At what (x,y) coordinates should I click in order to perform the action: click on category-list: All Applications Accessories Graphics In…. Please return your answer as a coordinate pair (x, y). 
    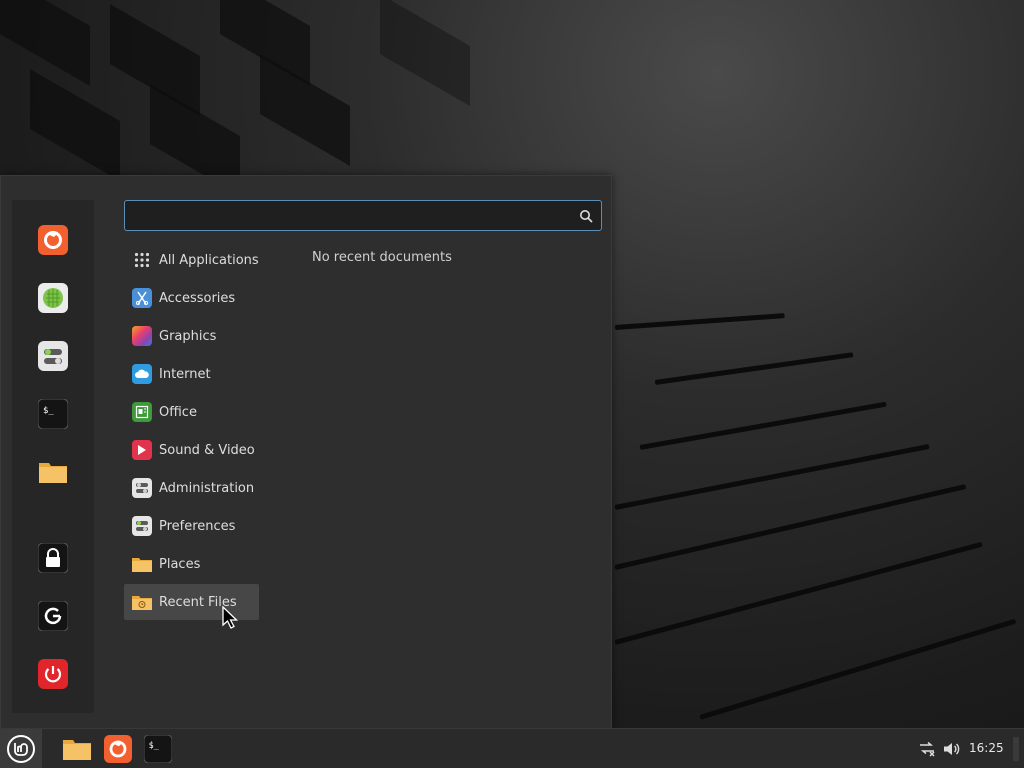
    Looking at the image, I should click on (191, 432).